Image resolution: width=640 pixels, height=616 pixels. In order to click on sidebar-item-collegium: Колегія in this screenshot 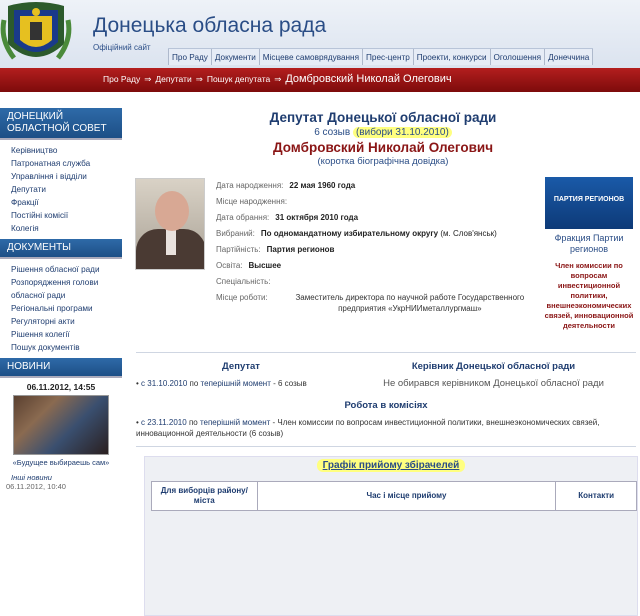, I will do `click(66, 228)`.